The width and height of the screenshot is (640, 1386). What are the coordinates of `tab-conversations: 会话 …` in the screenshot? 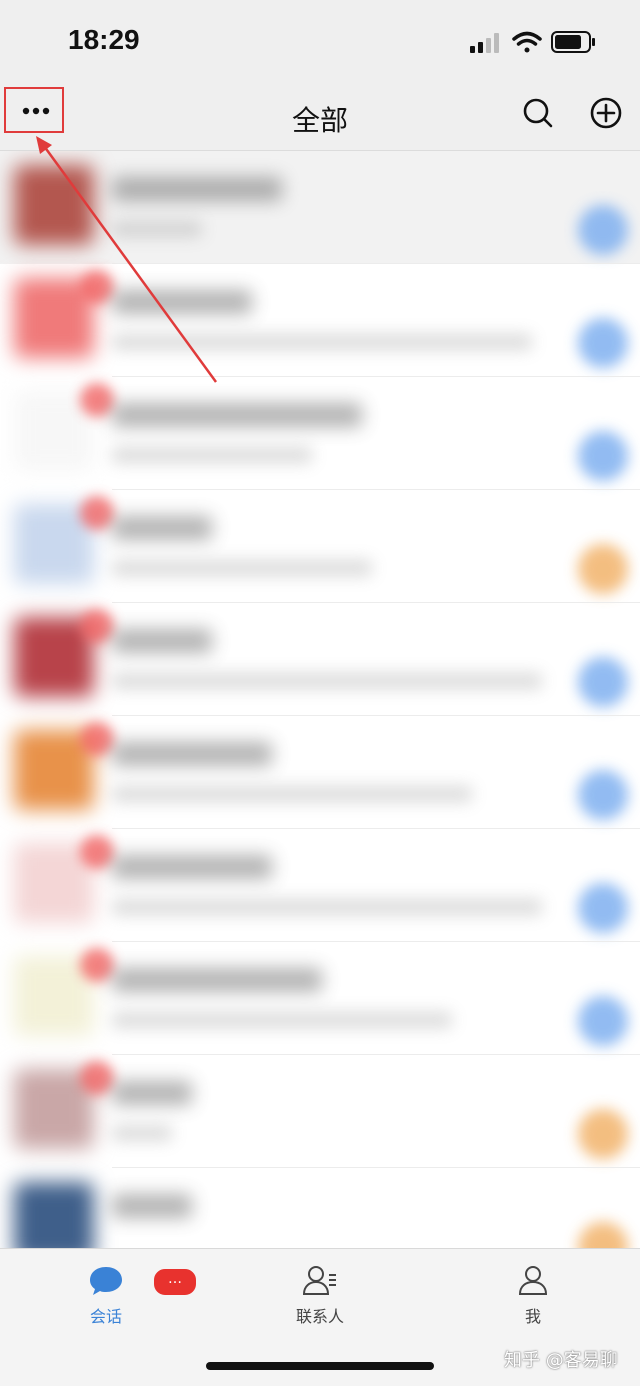 It's located at (122, 1298).